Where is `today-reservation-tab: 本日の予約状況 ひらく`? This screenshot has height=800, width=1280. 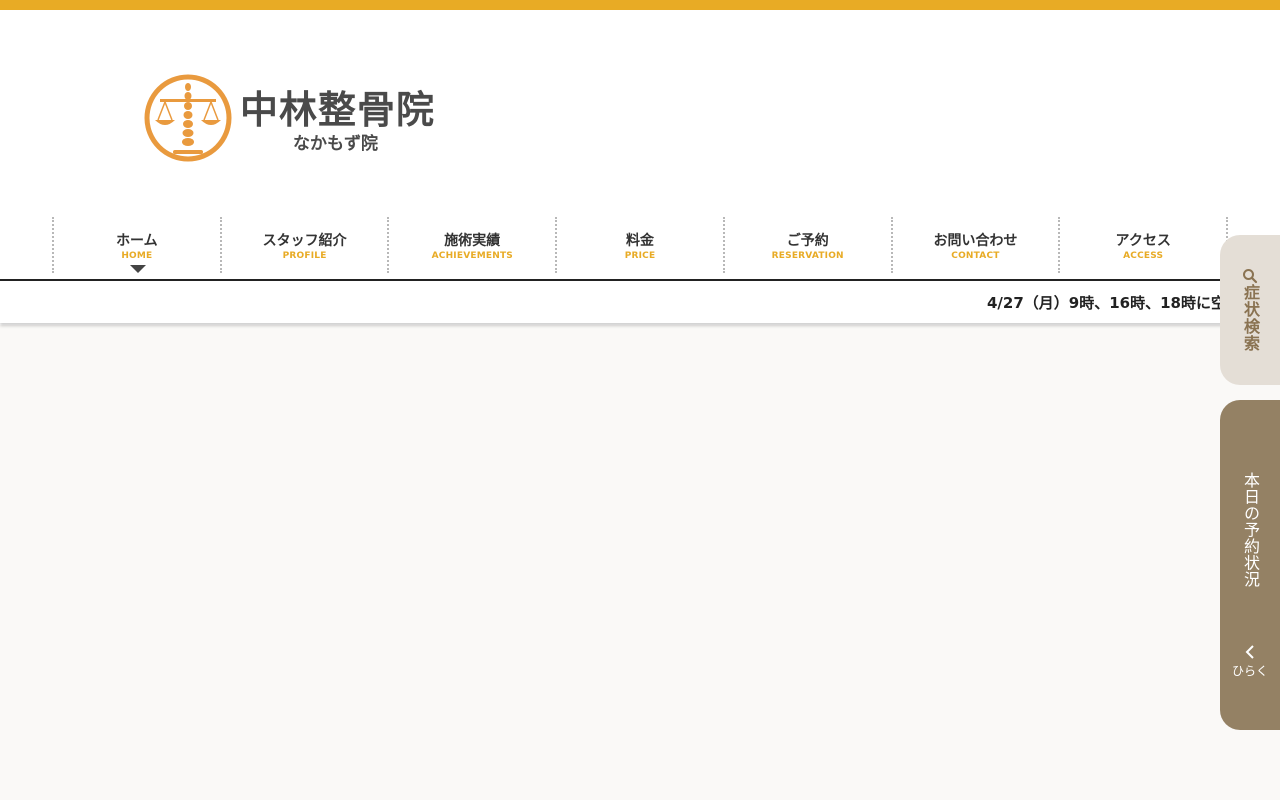
today-reservation-tab: 本日の予約状況 ひらく is located at coordinates (1250, 565).